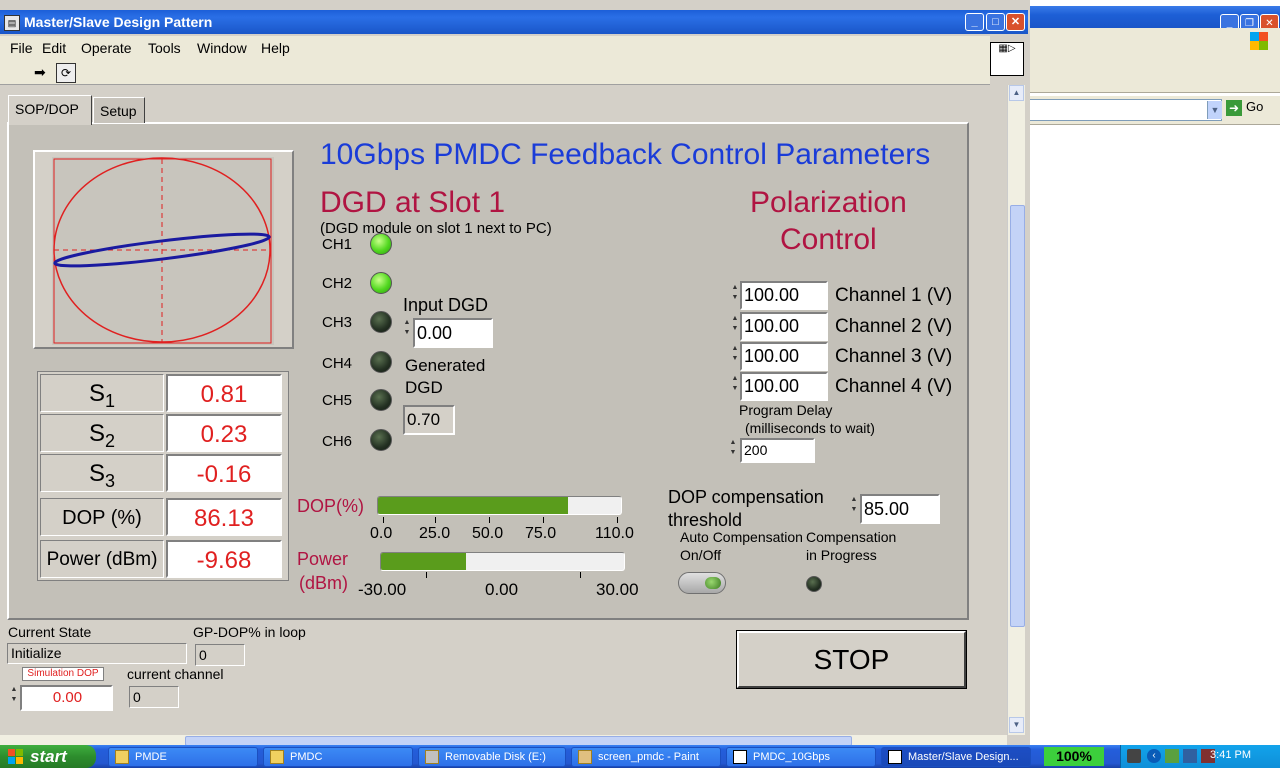 The image size is (1280, 768). I want to click on dop-tick-50: 50.0, so click(488, 533).